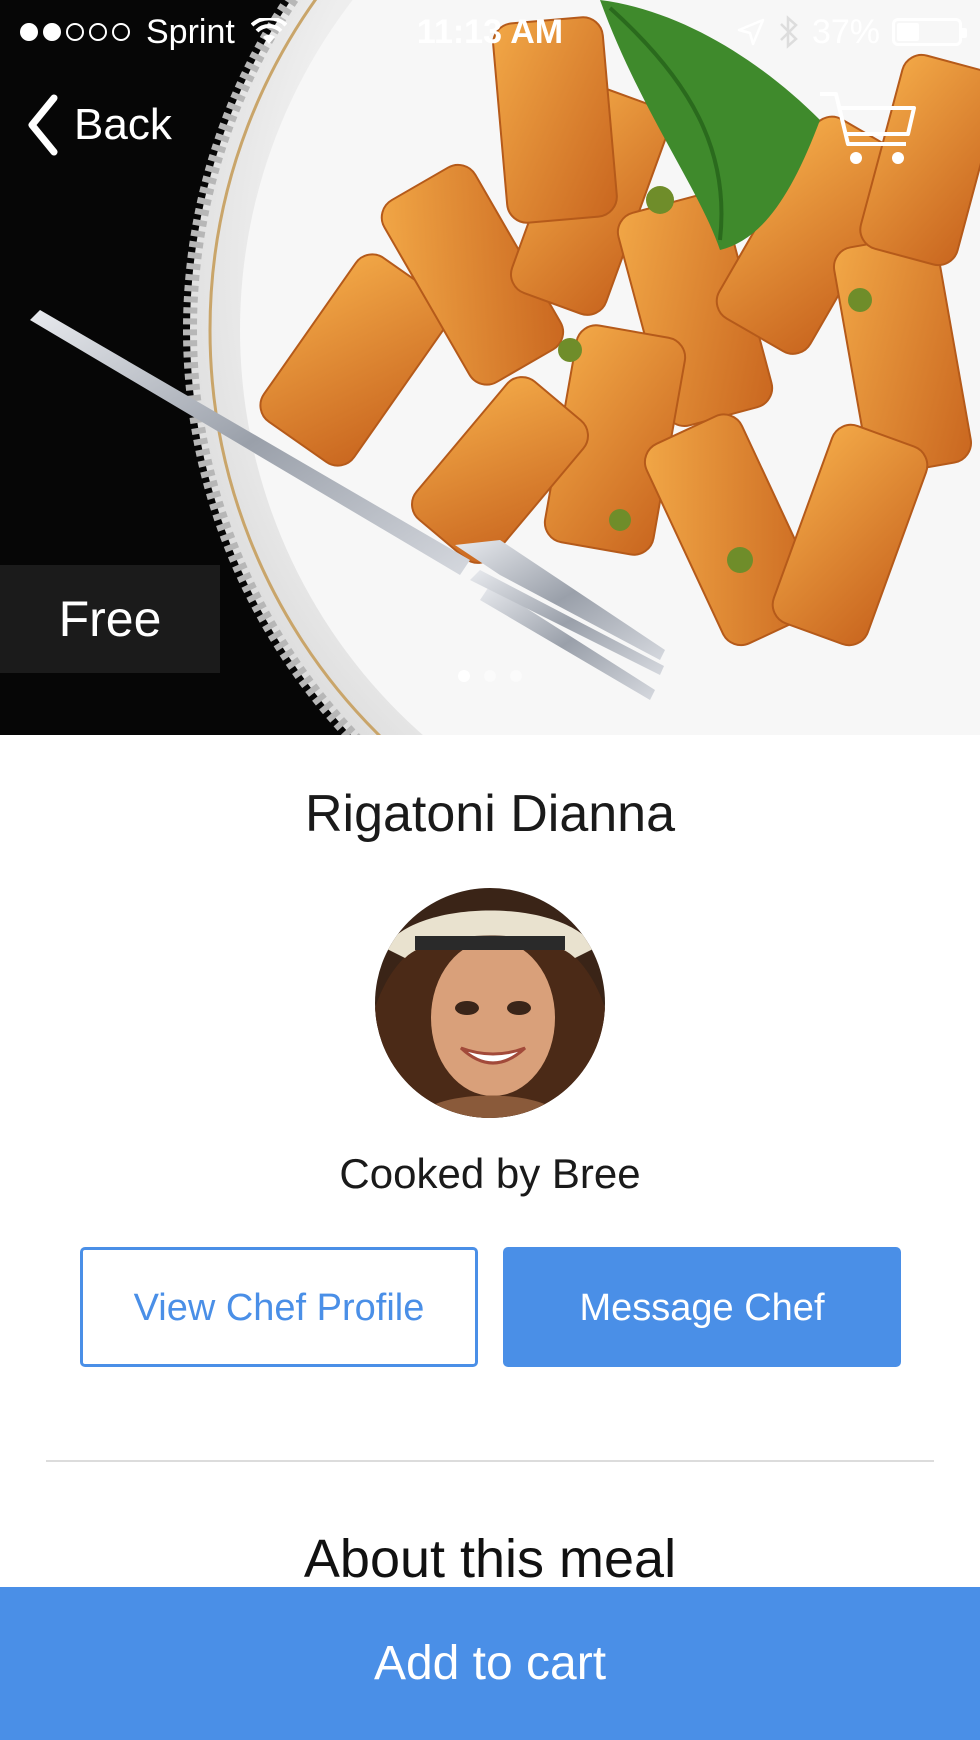  I want to click on chef-attribution: Cooked by Bree, so click(490, 1173).